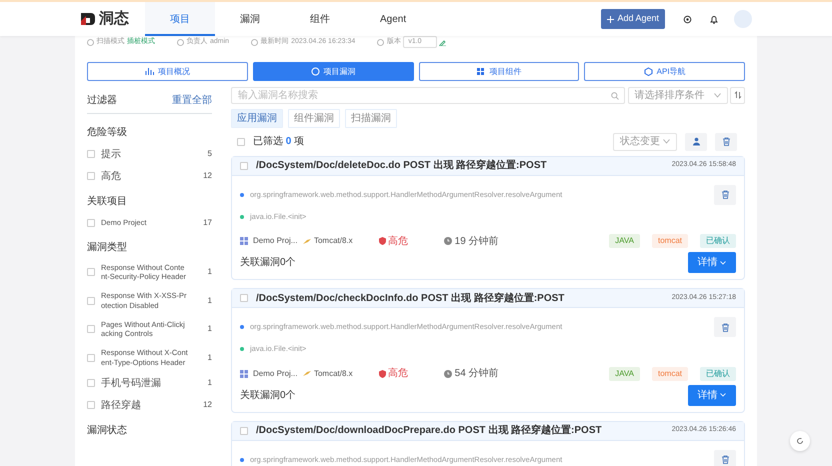 The width and height of the screenshot is (832, 466). What do you see at coordinates (499, 71) in the screenshot?
I see `project-tab: 项目组件` at bounding box center [499, 71].